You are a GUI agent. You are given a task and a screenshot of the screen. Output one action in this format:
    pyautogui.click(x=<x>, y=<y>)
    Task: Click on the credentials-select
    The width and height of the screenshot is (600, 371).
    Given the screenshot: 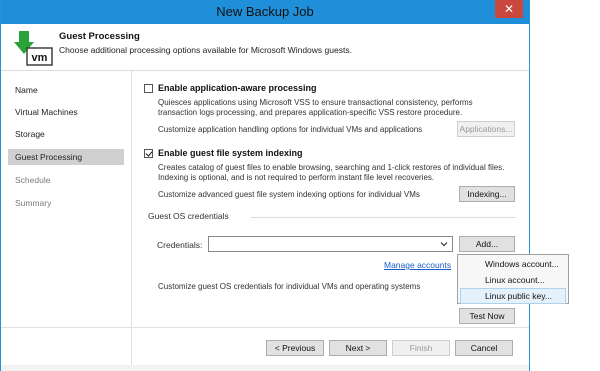 What is the action you would take?
    pyautogui.click(x=330, y=244)
    